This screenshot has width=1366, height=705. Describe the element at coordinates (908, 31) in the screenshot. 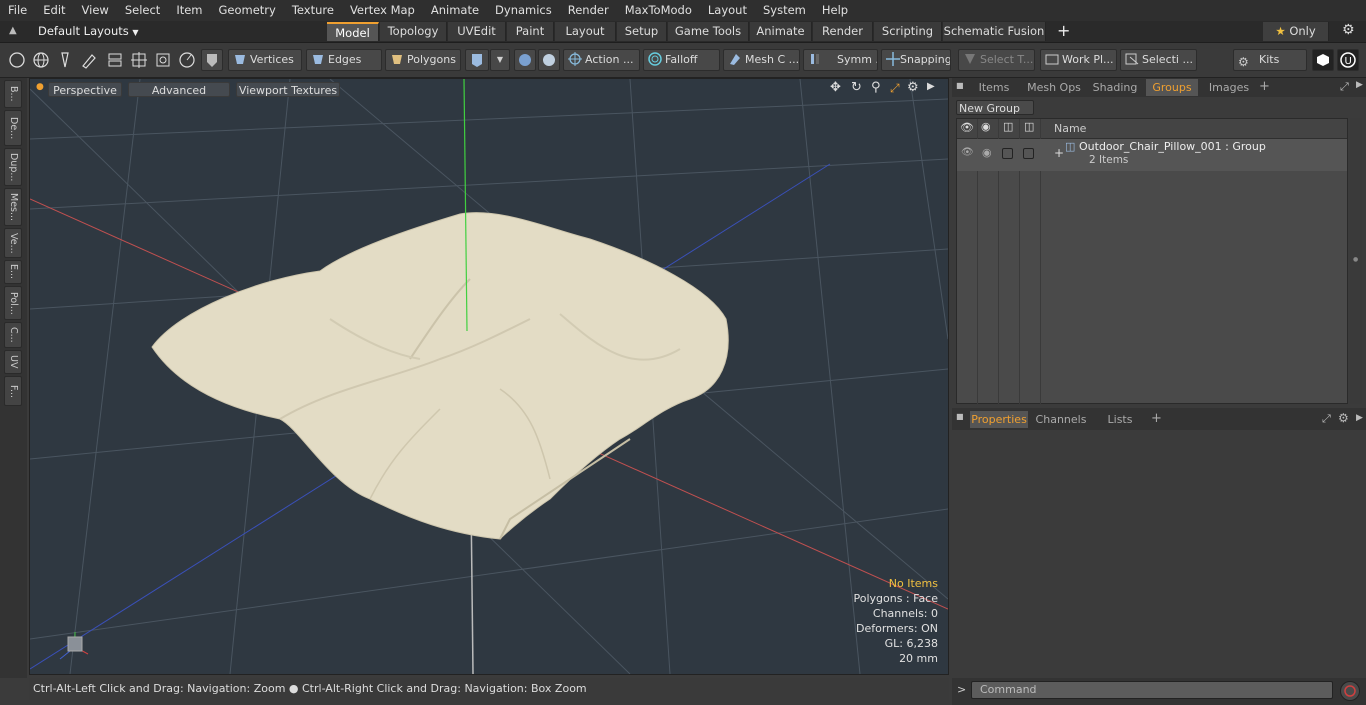

I see `tab-scripting: Scripting` at that location.